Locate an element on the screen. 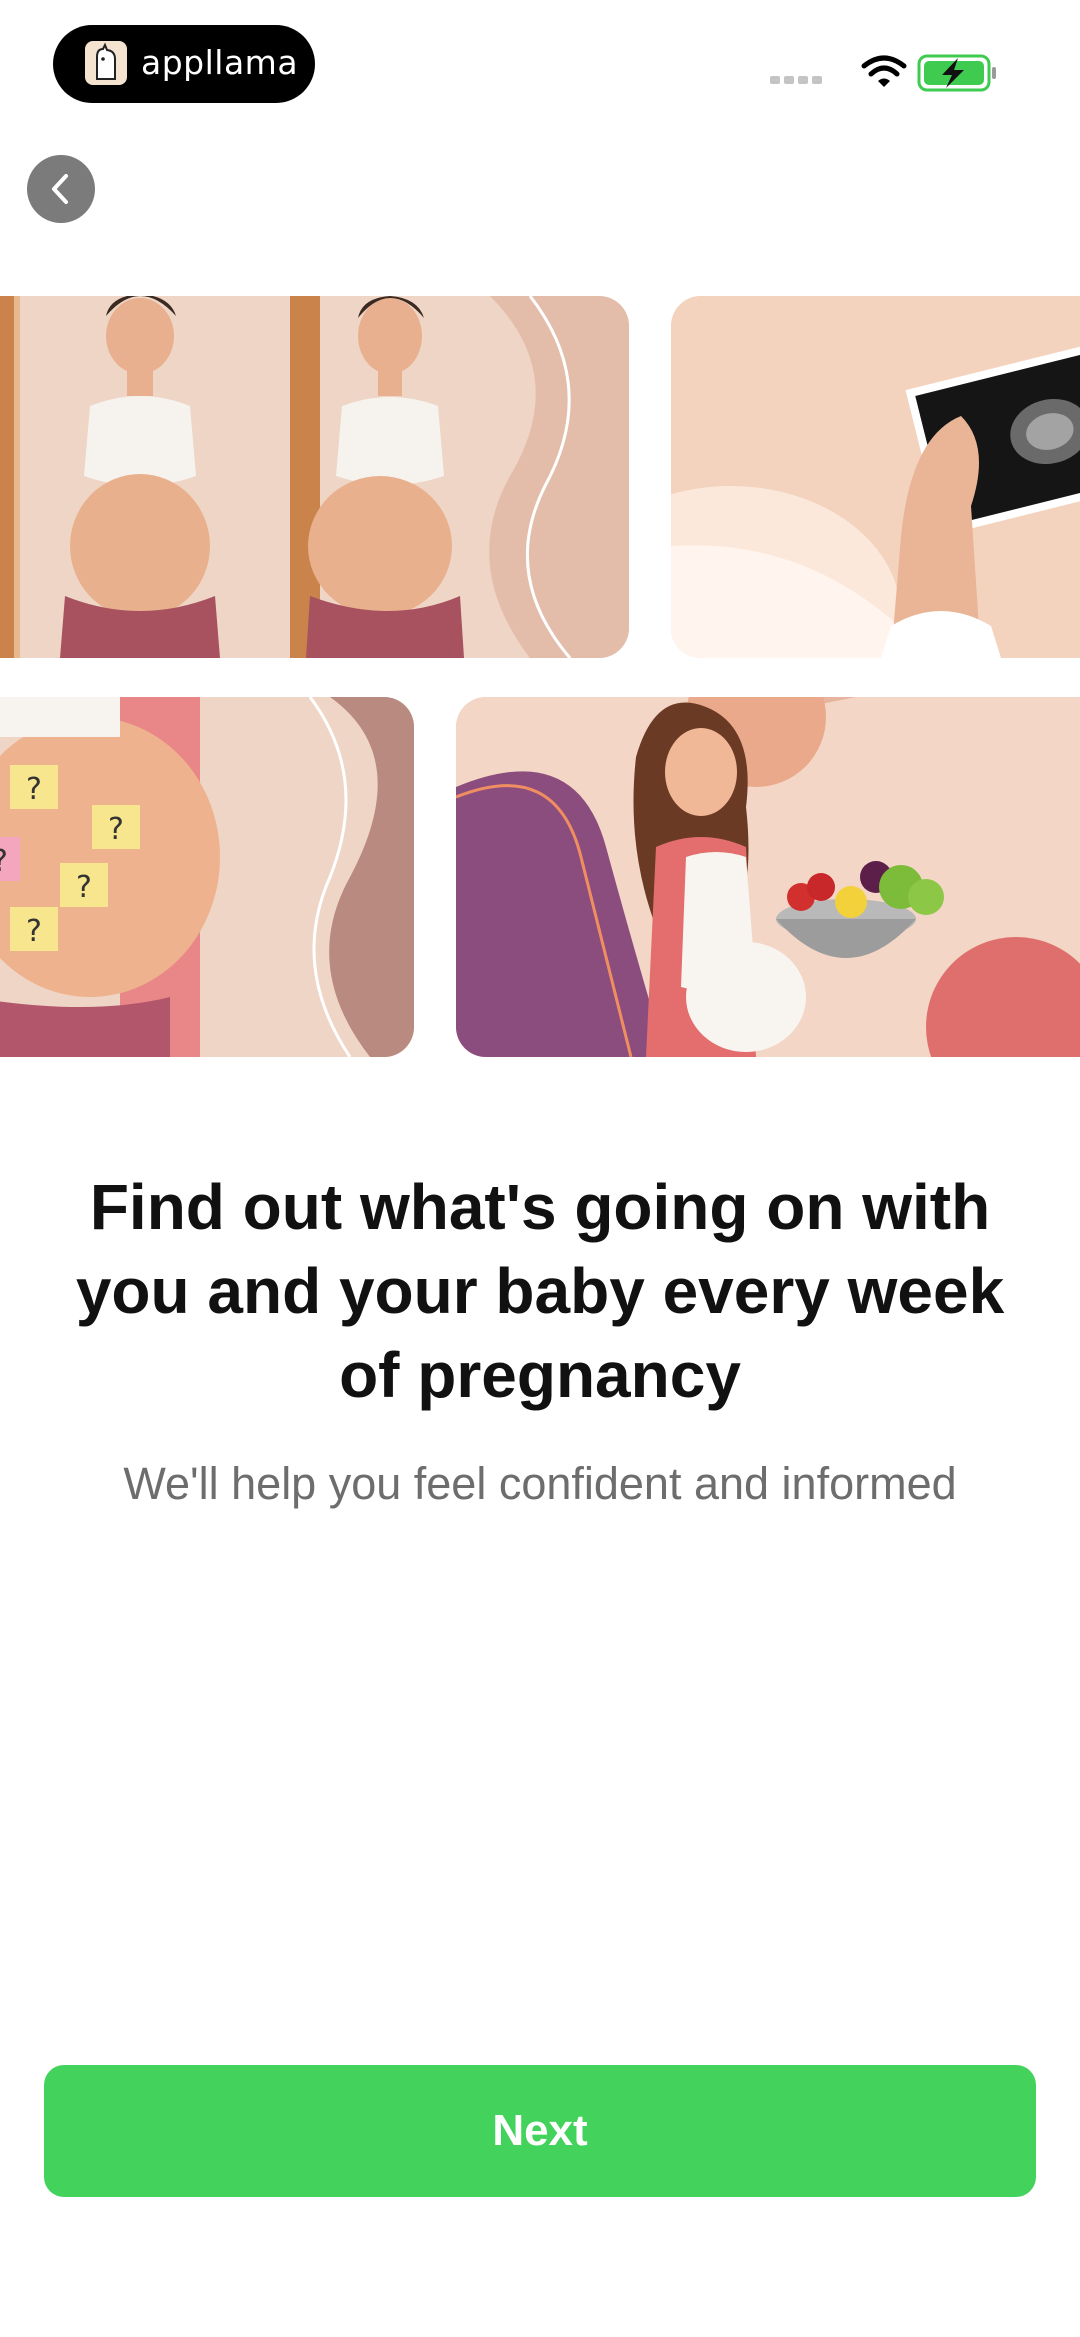 Image resolution: width=1080 pixels, height=2337 pixels. app-badge: appllama is located at coordinates (184, 64).